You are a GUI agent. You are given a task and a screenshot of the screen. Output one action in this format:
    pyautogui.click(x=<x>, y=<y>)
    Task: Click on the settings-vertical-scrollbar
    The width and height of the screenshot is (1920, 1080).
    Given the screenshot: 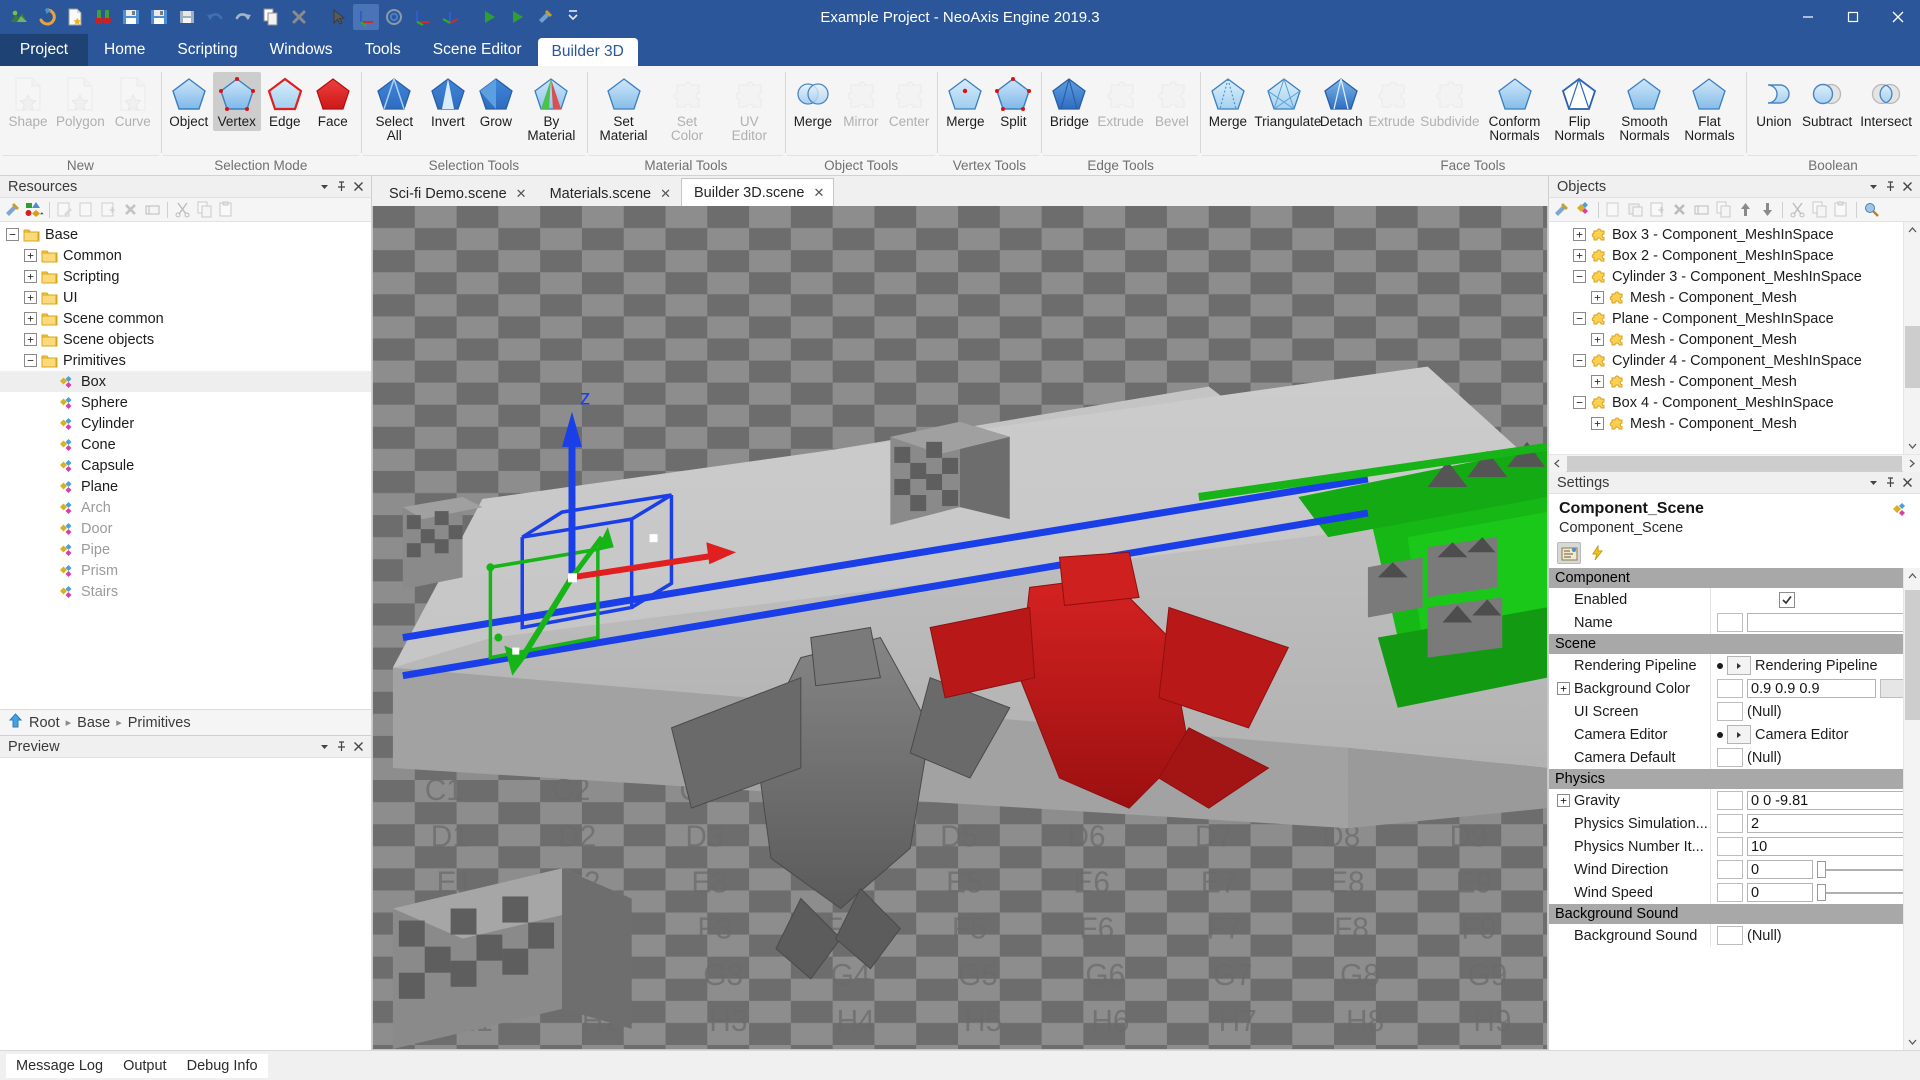 What is the action you would take?
    pyautogui.click(x=1911, y=809)
    